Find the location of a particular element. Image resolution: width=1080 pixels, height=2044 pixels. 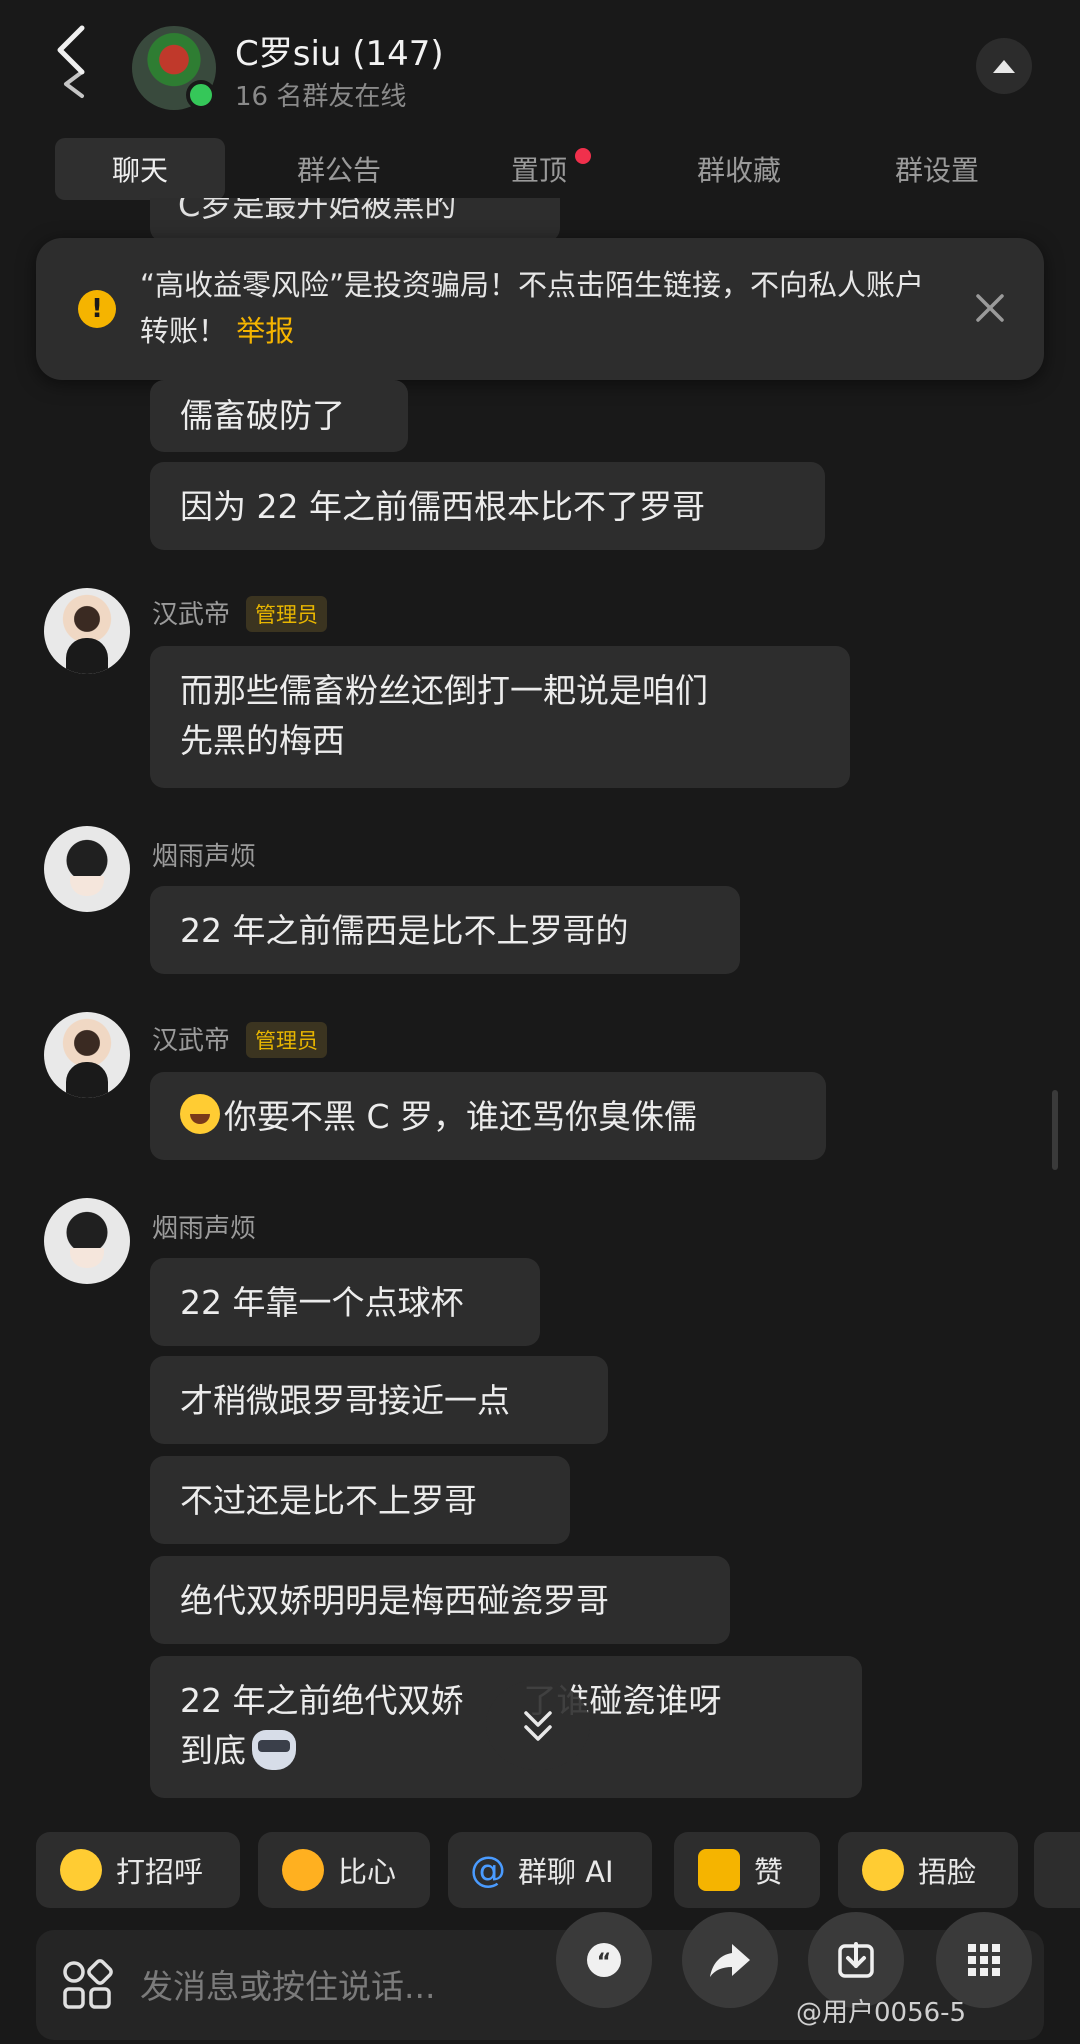

heart-hands-emoji-icon is located at coordinates (303, 1870).